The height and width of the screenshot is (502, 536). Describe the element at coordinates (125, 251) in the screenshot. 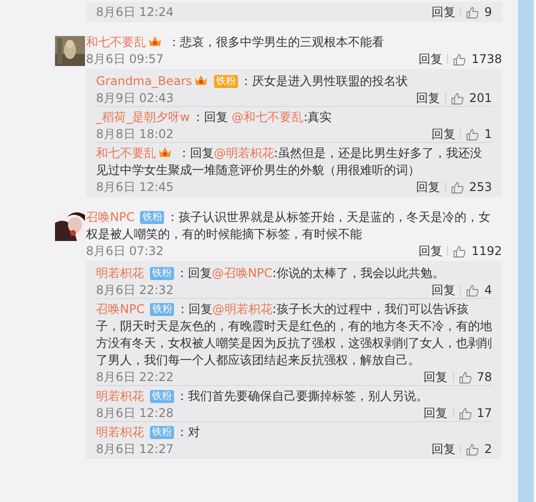

I see `timestamp: 8月6日 07:32` at that location.